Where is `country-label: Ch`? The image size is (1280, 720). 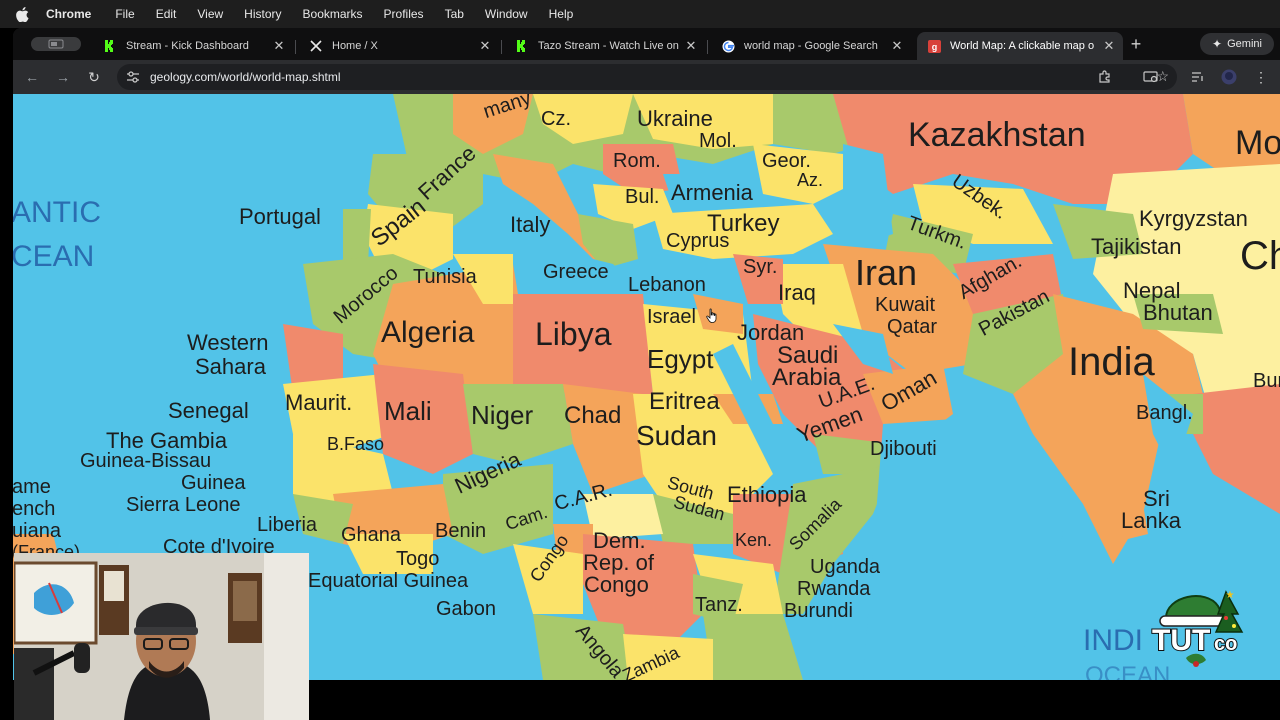
country-label: Ch is located at coordinates (1260, 256).